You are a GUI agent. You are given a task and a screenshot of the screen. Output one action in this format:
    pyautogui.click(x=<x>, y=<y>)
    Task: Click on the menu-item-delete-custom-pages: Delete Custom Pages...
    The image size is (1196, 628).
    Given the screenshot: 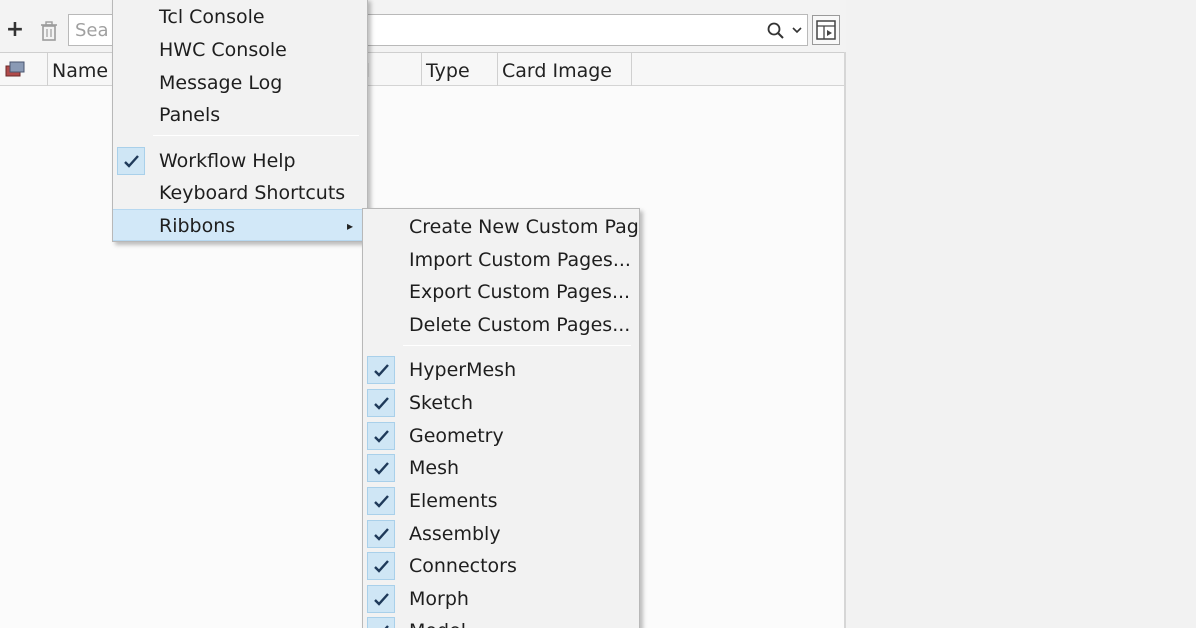 What is the action you would take?
    pyautogui.click(x=501, y=325)
    